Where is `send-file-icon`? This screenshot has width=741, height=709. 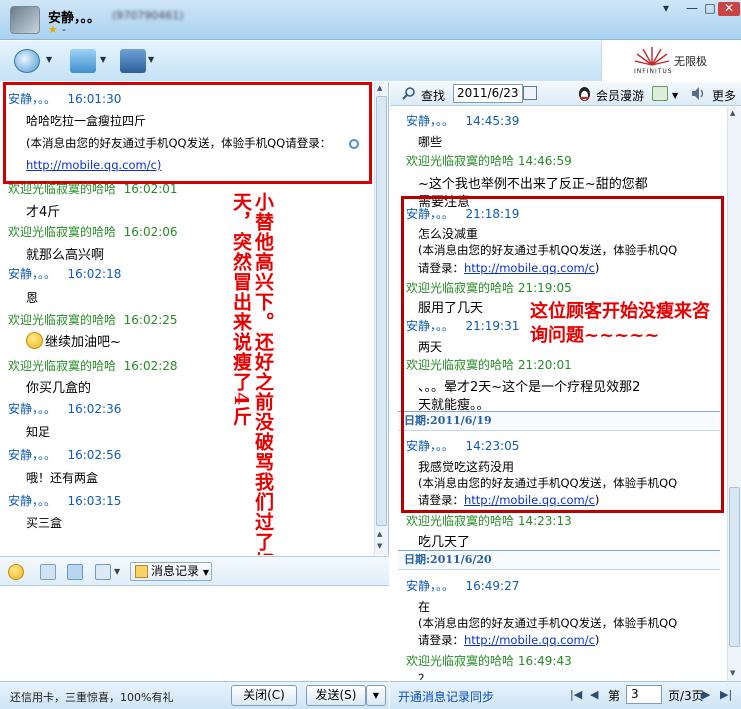
send-file-icon is located at coordinates (83, 61).